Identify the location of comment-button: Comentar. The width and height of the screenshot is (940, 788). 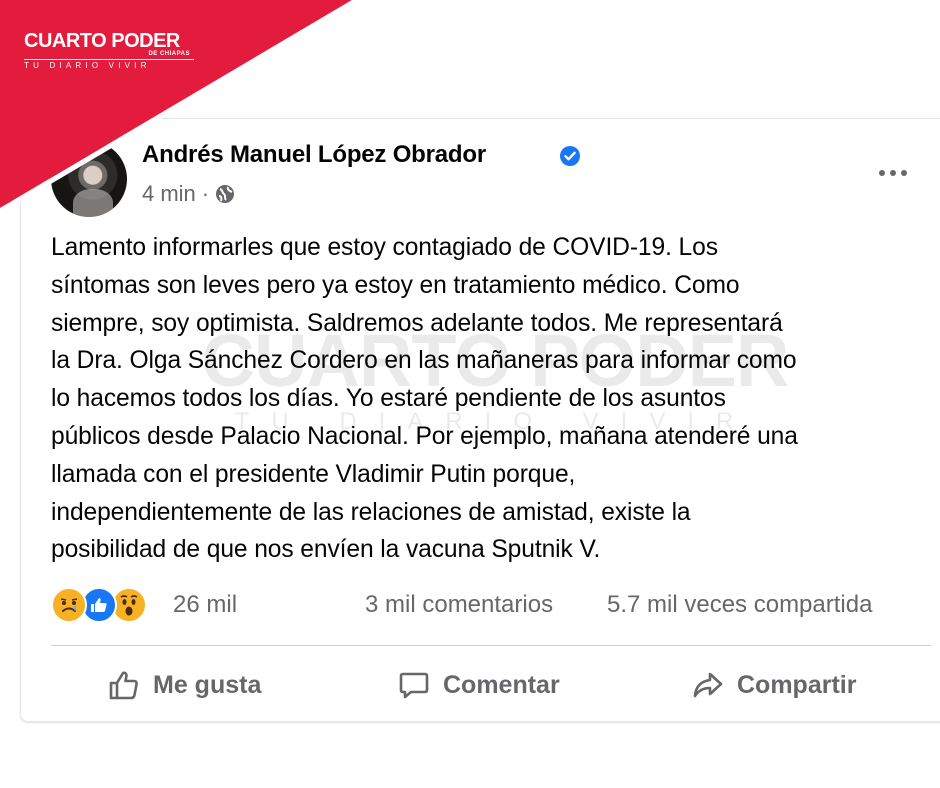
(478, 685).